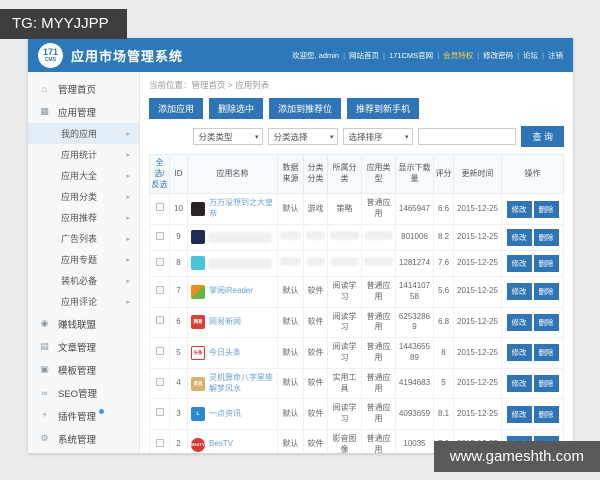 The width and height of the screenshot is (600, 480). What do you see at coordinates (414, 237) in the screenshot?
I see `cell-downloads: 801006` at bounding box center [414, 237].